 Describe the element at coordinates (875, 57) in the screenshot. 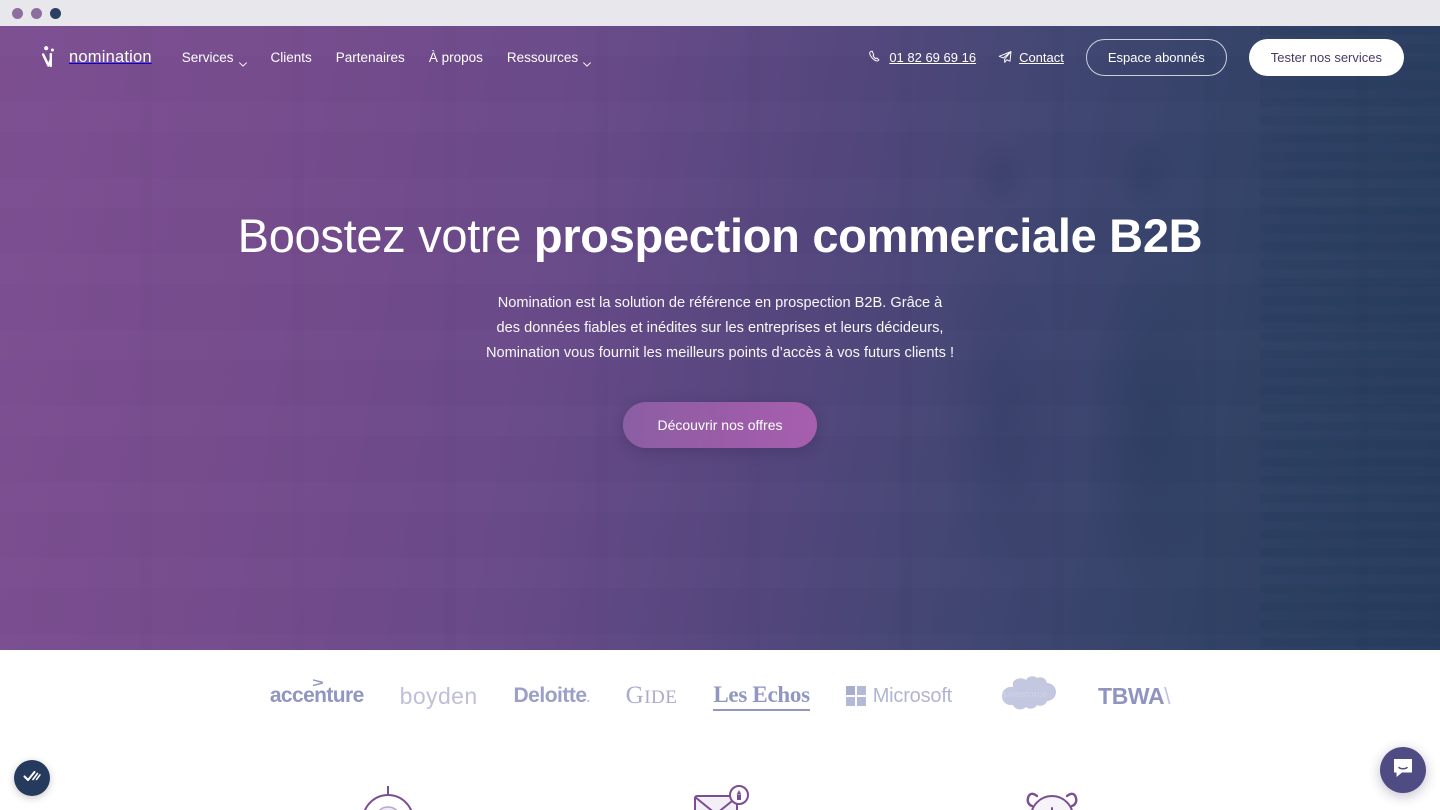

I see `phone-icon` at that location.